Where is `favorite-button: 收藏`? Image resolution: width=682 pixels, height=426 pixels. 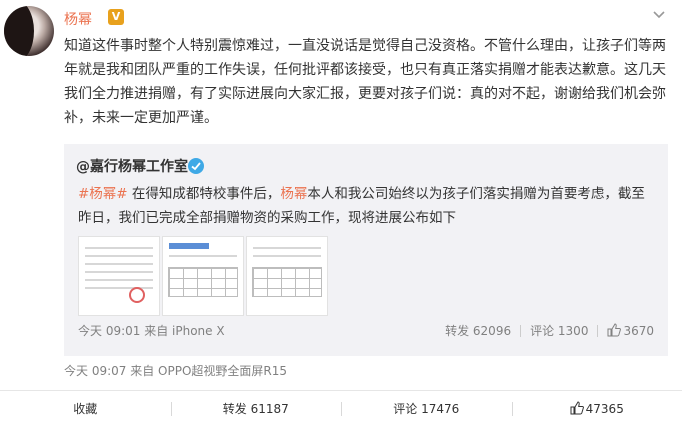
favorite-button: 收藏 is located at coordinates (85, 409).